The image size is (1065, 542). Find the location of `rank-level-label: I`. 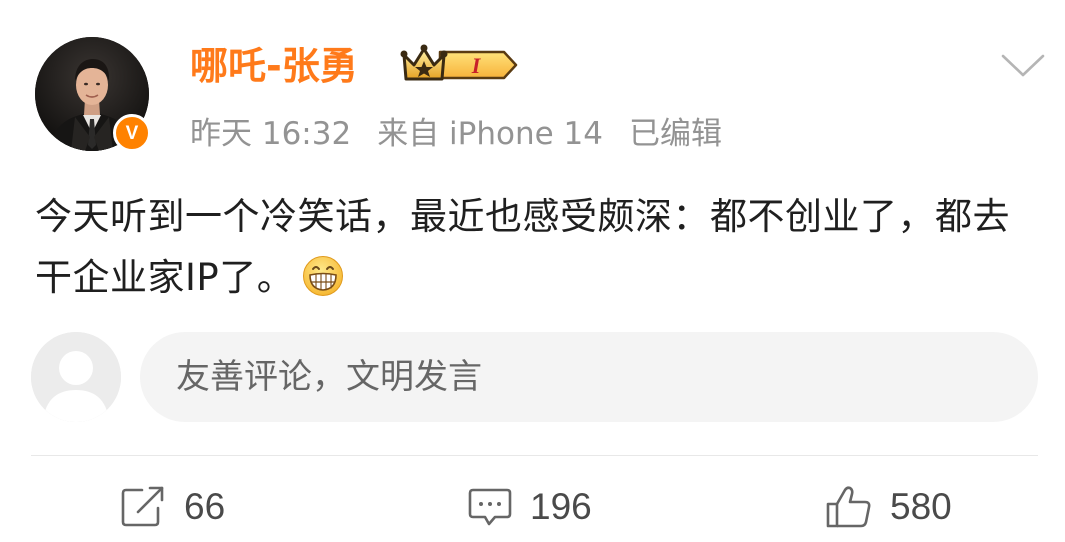

rank-level-label: I is located at coordinates (476, 65).